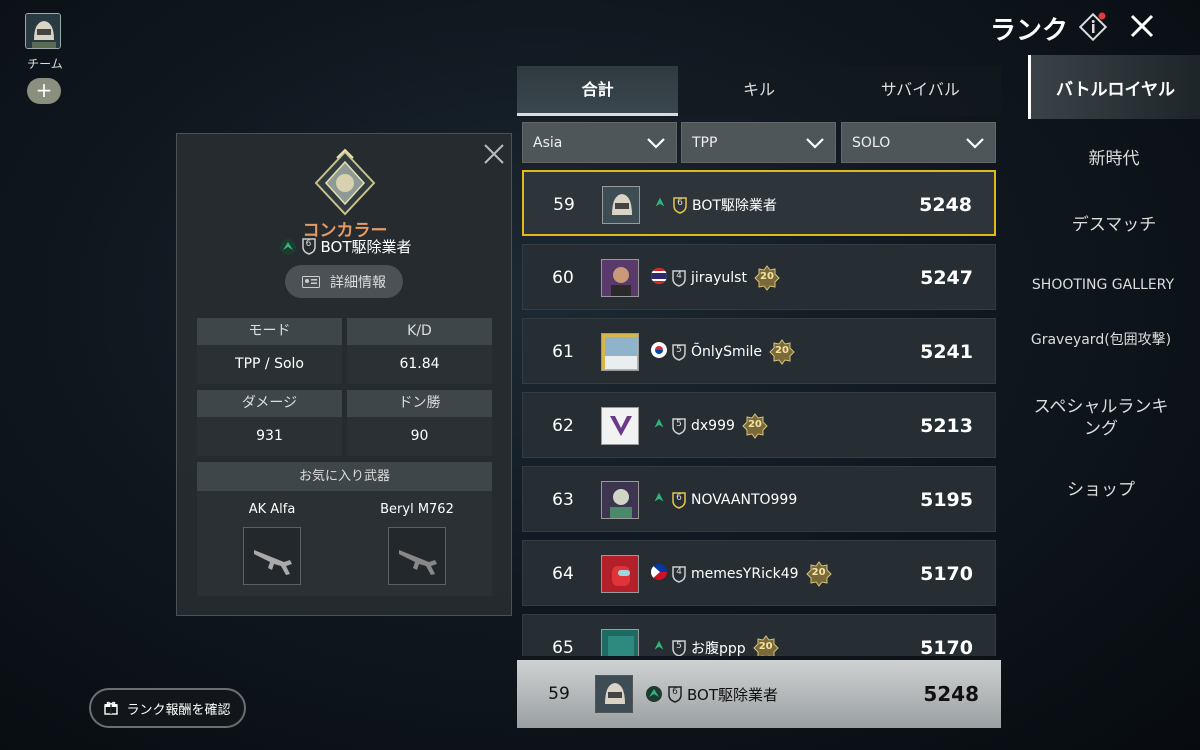 This screenshot has width=1200, height=750. Describe the element at coordinates (419, 436) in the screenshot. I see `stat-value: 90` at that location.